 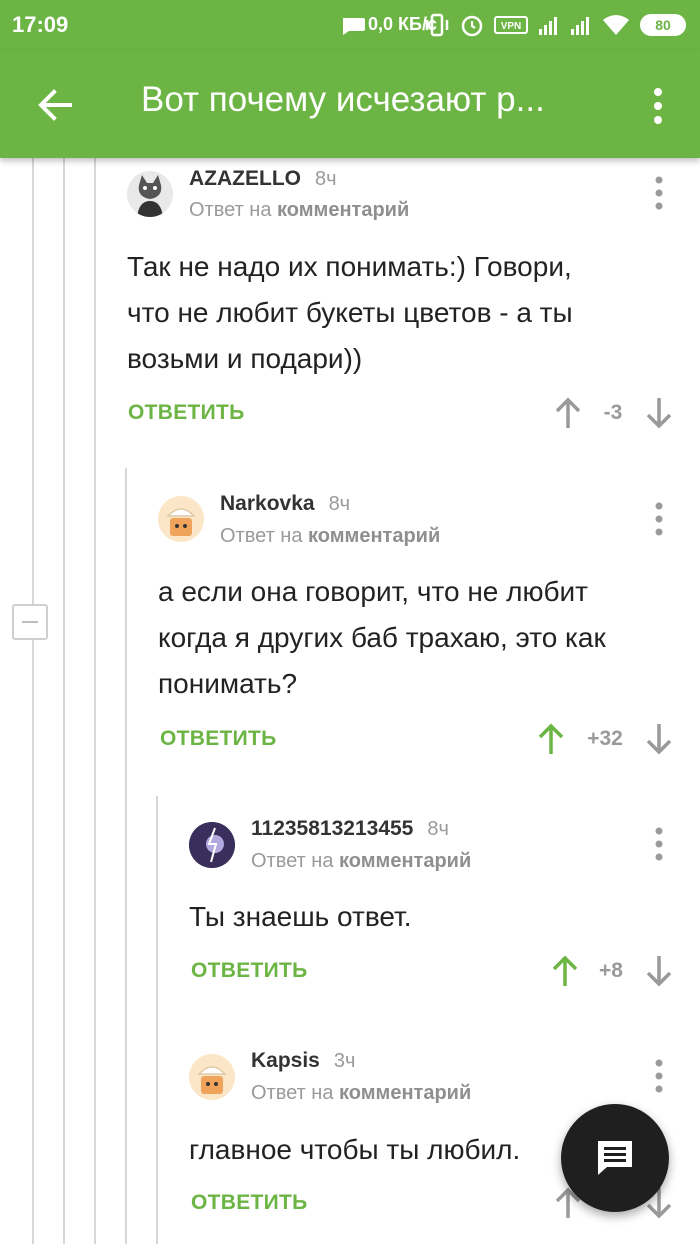 I want to click on lightning-avatar-icon, so click(x=212, y=845).